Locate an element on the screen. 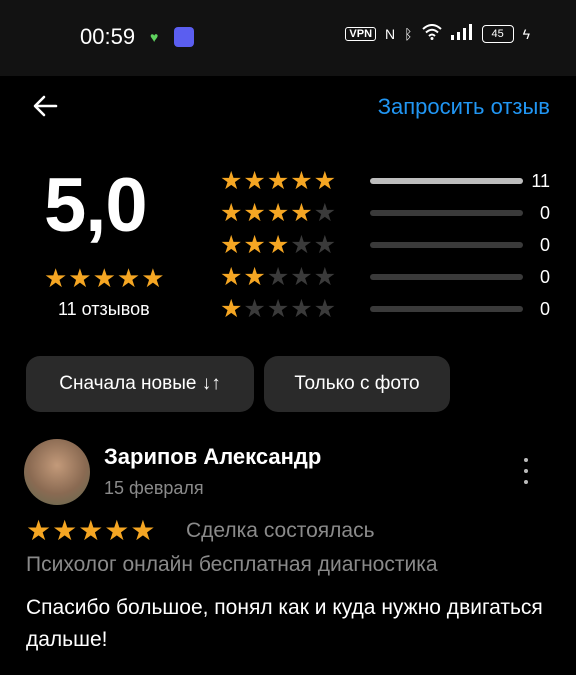  review-service: Психолог онлайн бесплатная диагностика is located at coordinates (232, 564).